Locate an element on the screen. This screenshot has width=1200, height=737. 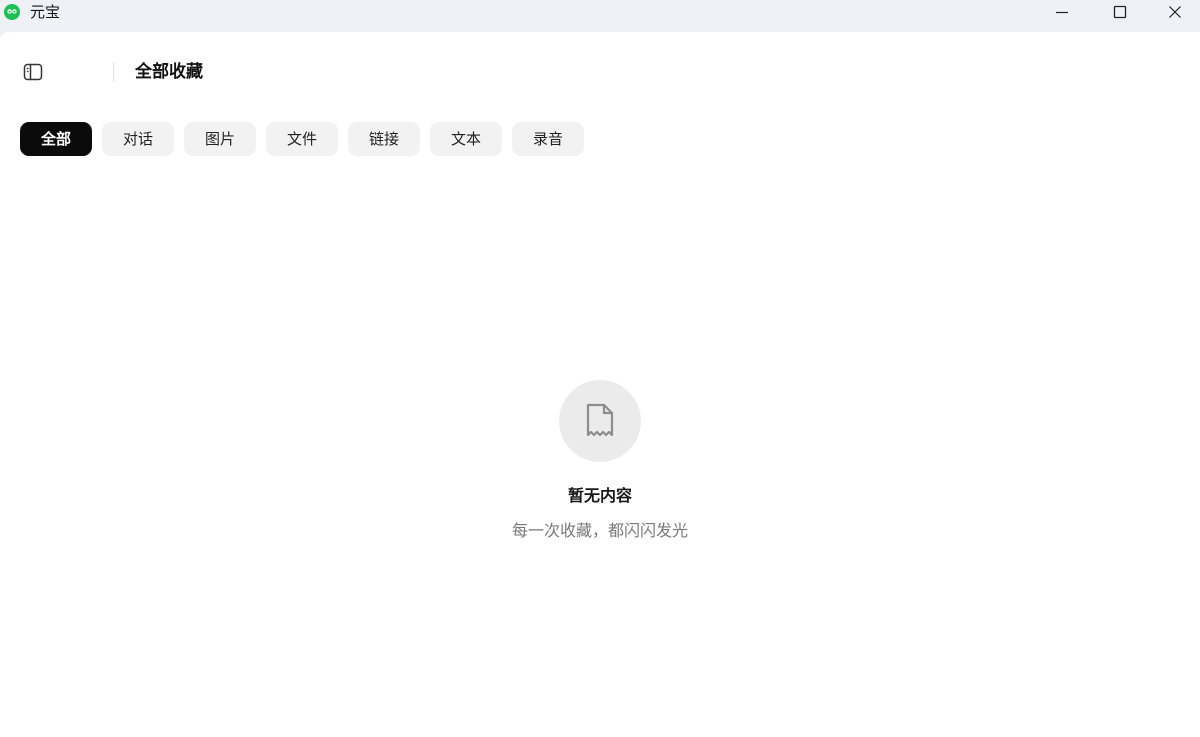
minimize-button is located at coordinates (1062, 12).